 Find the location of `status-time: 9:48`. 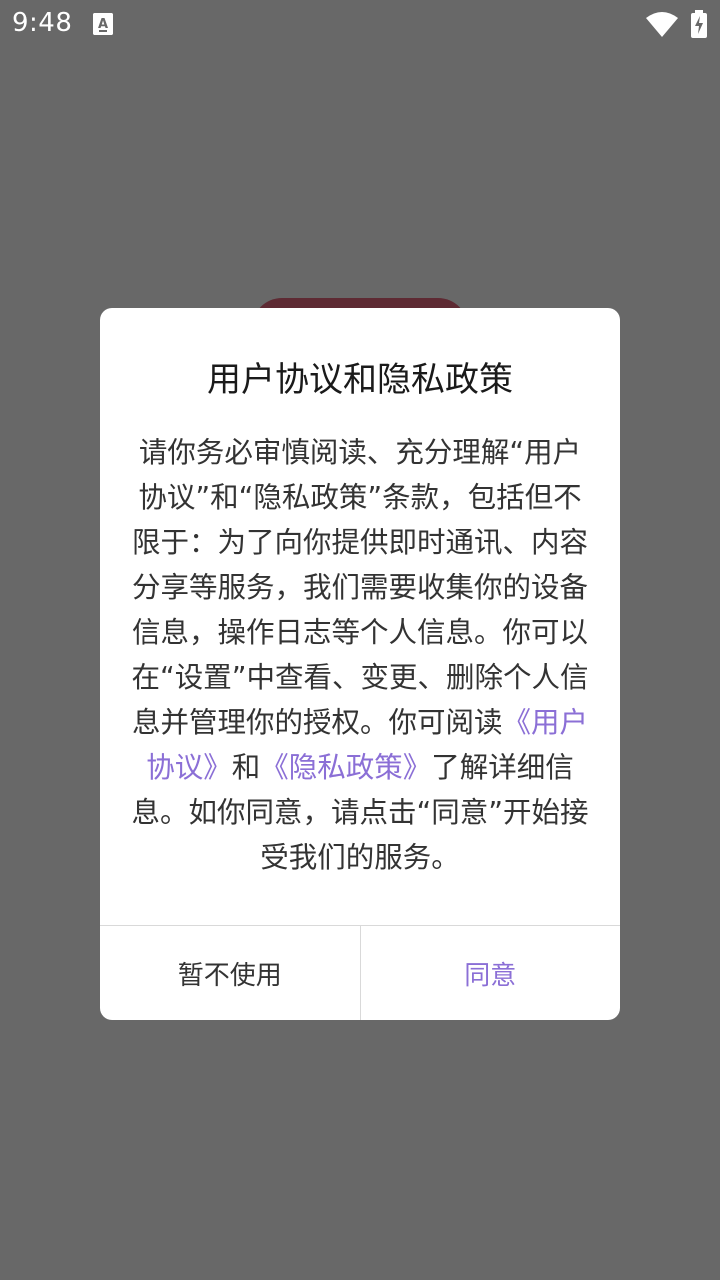

status-time: 9:48 is located at coordinates (42, 23).